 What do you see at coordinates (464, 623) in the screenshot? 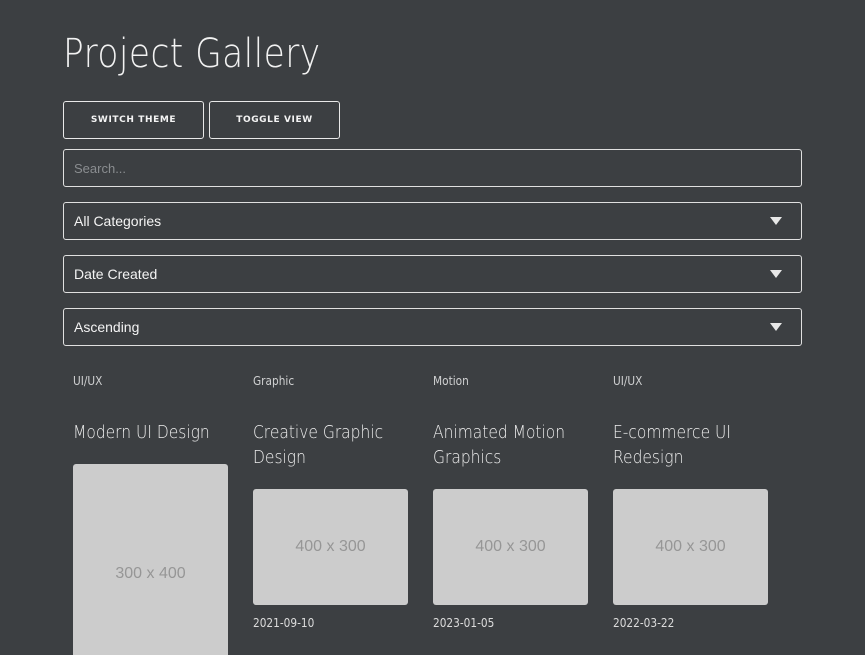
I see `project-date: 2023-01-05` at bounding box center [464, 623].